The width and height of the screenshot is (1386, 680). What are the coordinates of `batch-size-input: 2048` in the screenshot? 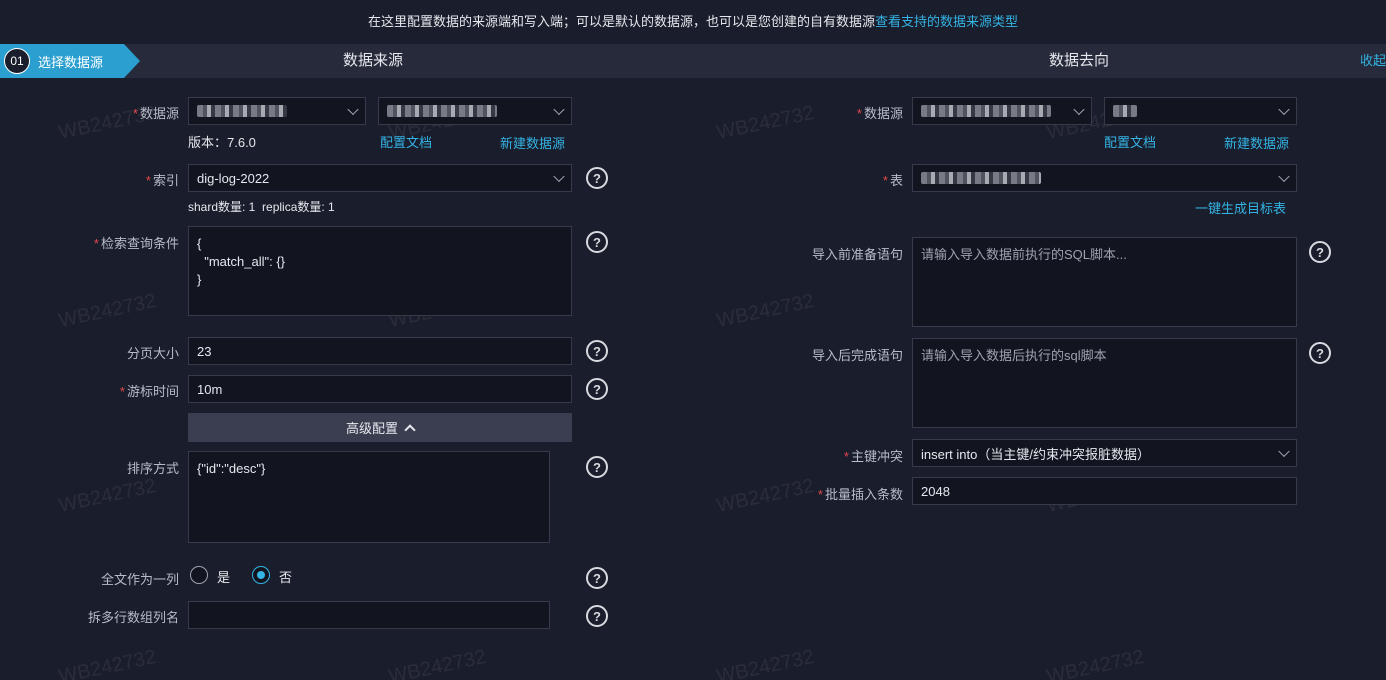 It's located at (1104, 491).